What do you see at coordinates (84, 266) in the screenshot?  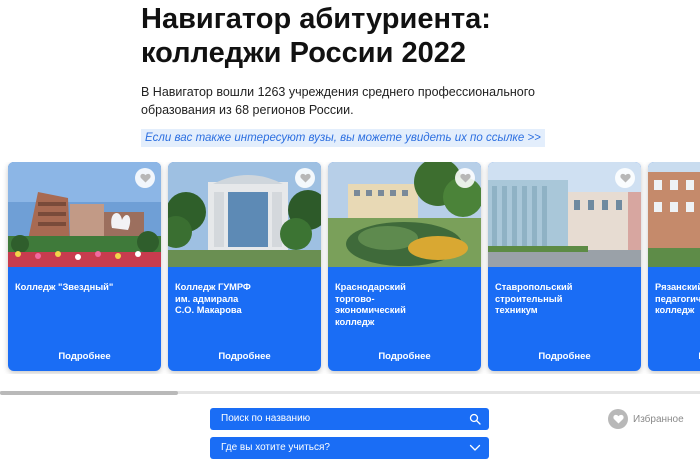 I see `college-card: Колледж "Звездный" Подробнее` at bounding box center [84, 266].